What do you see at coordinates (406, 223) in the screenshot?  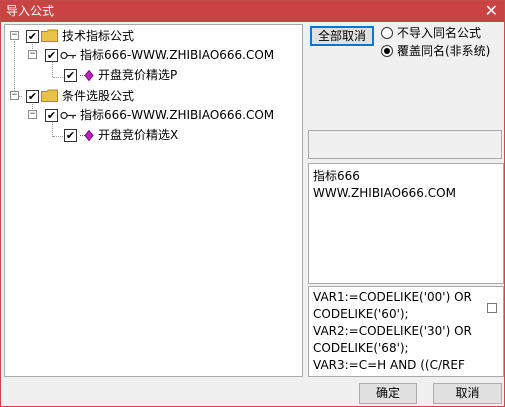 I see `formula-info-panel: 指标666 WWW.ZHIBIAO666.COM` at bounding box center [406, 223].